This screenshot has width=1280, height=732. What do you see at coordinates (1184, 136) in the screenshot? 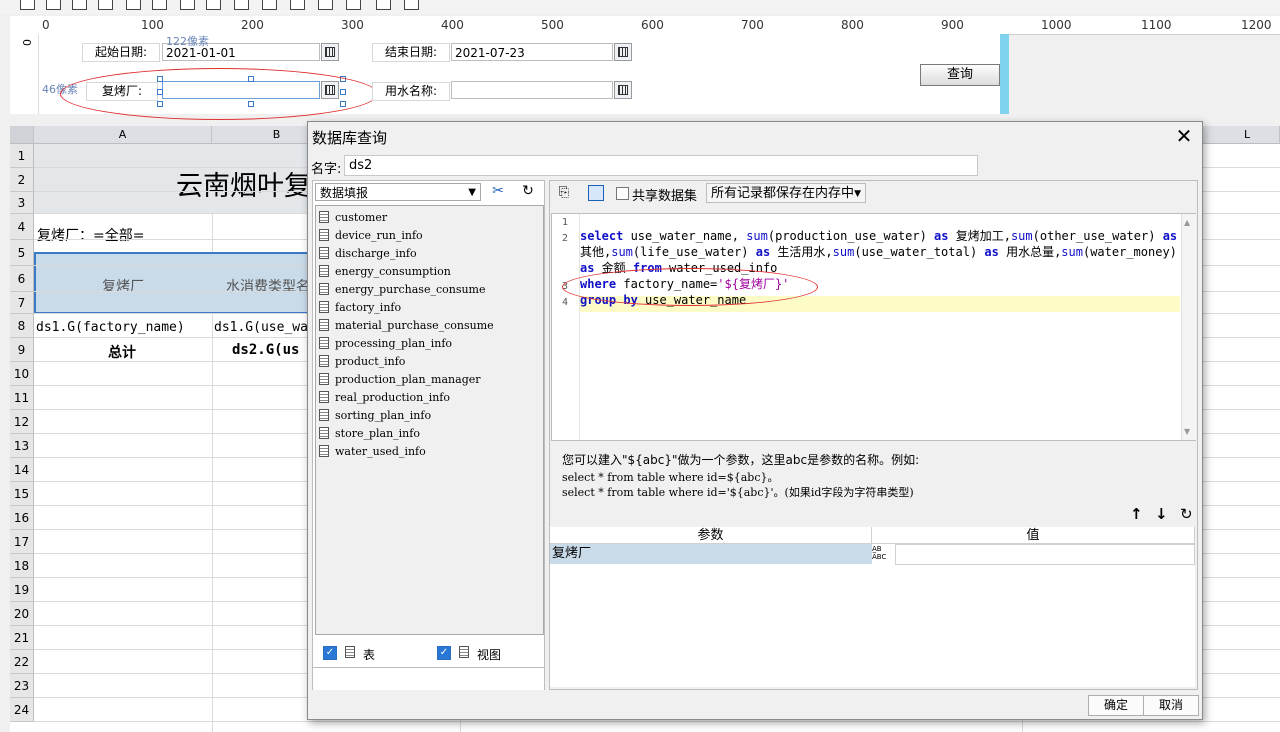
I see `close-icon: ✕` at bounding box center [1184, 136].